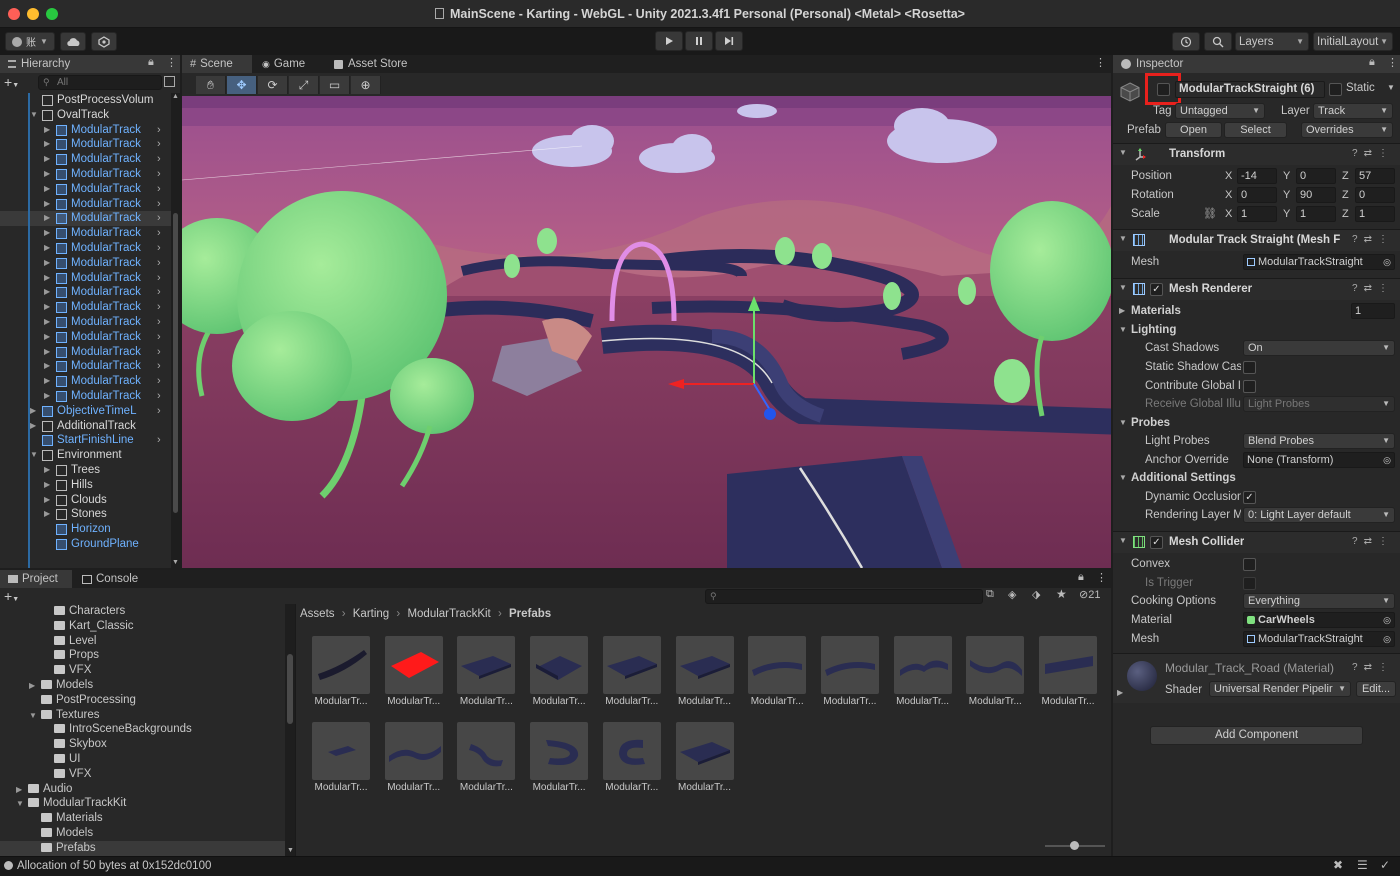  What do you see at coordinates (142, 848) in the screenshot?
I see `project-folder-item: Prefabs` at bounding box center [142, 848].